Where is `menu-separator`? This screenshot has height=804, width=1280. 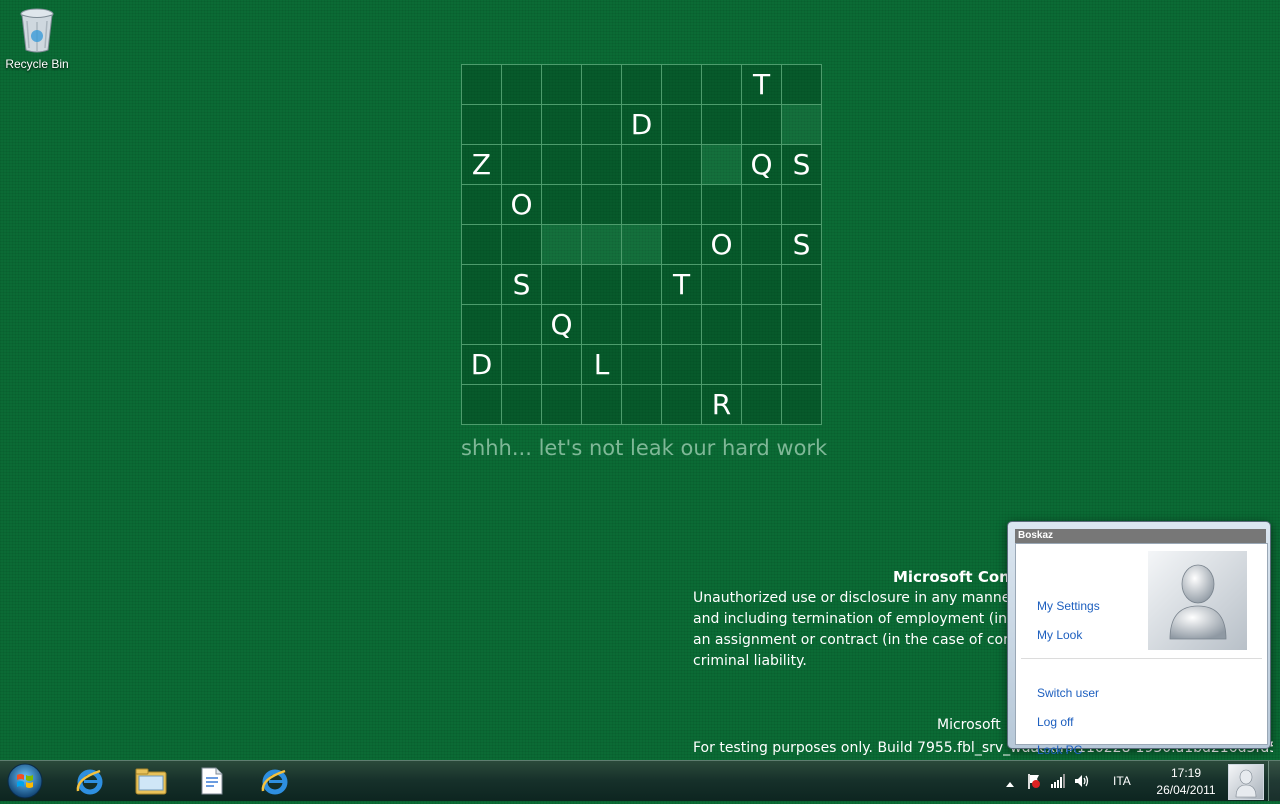
menu-separator is located at coordinates (1141, 658).